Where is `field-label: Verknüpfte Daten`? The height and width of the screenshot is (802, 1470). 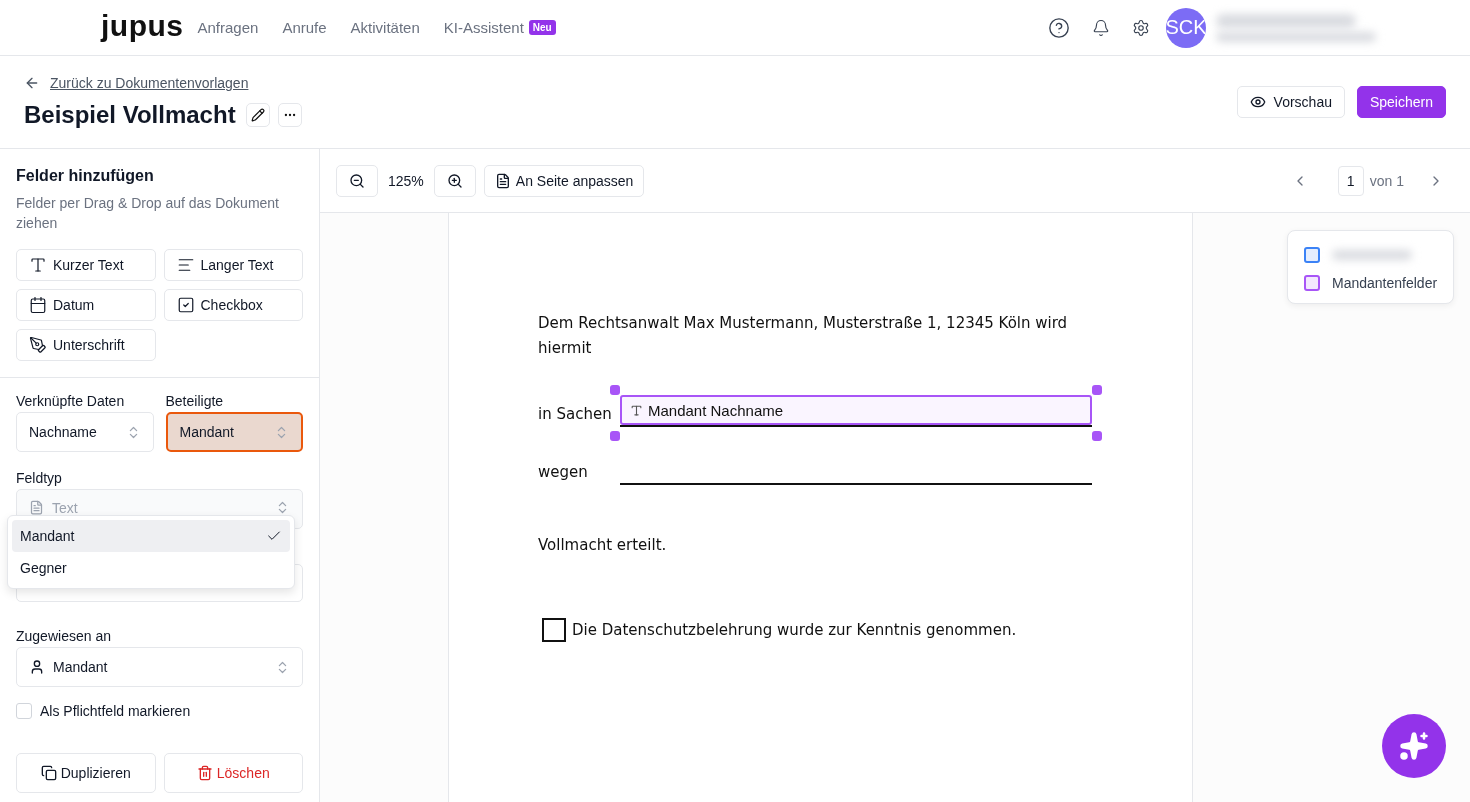 field-label: Verknüpfte Daten is located at coordinates (71, 401).